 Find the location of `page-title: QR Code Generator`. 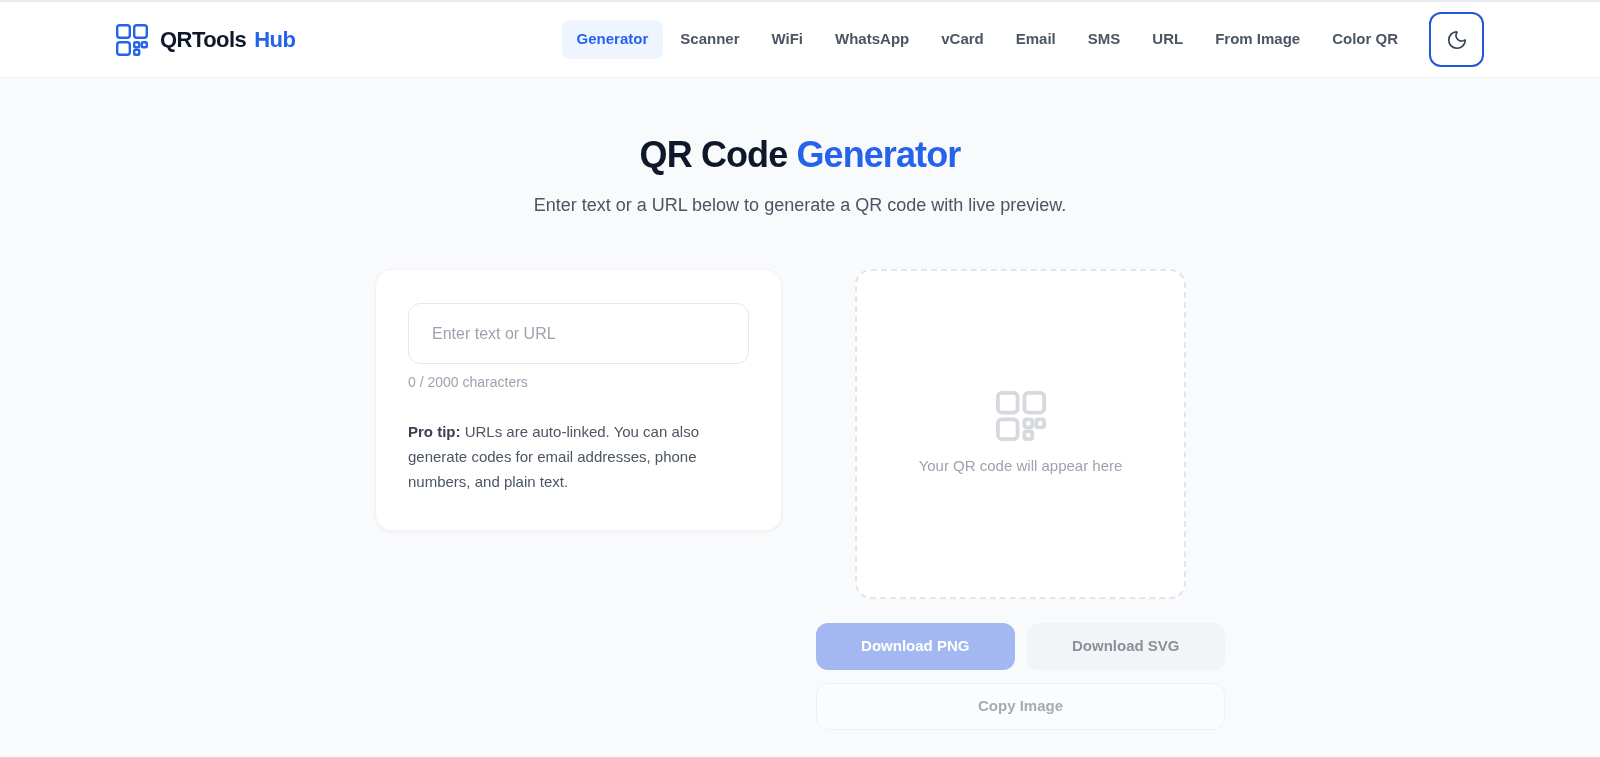

page-title: QR Code Generator is located at coordinates (800, 155).